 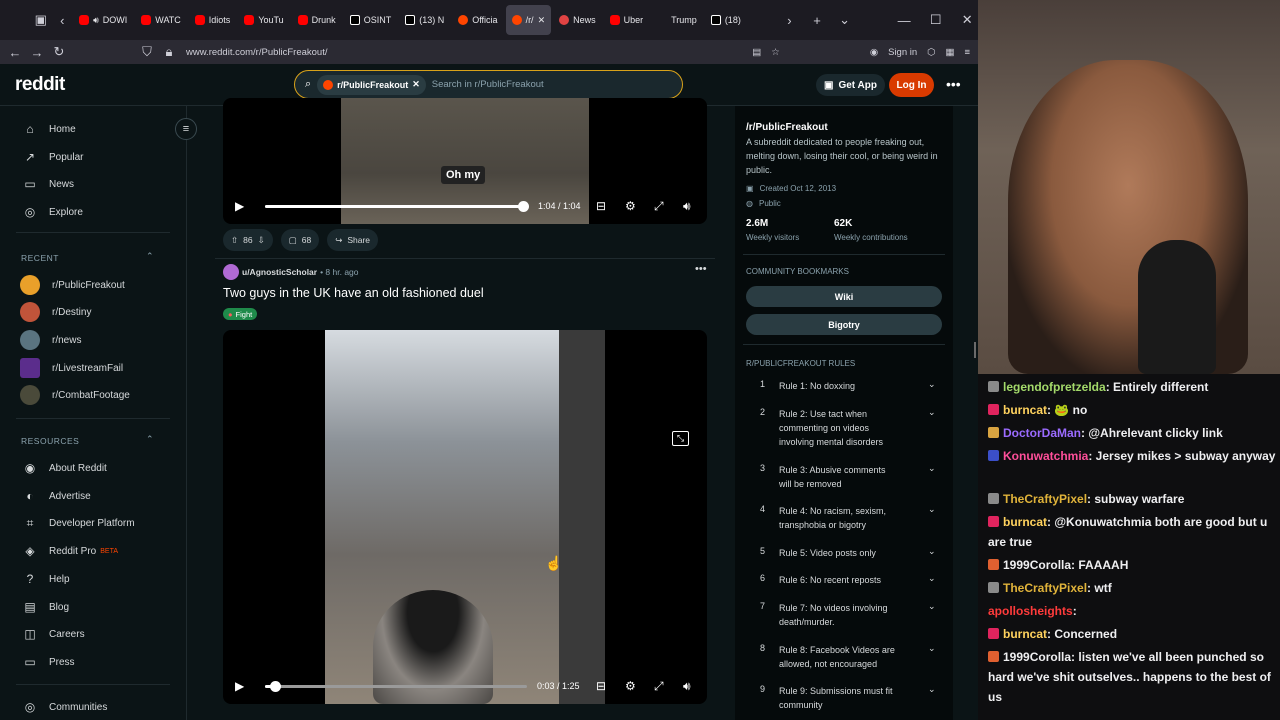 What do you see at coordinates (1045, 456) in the screenshot?
I see `chat-username: Konuwatchmia` at bounding box center [1045, 456].